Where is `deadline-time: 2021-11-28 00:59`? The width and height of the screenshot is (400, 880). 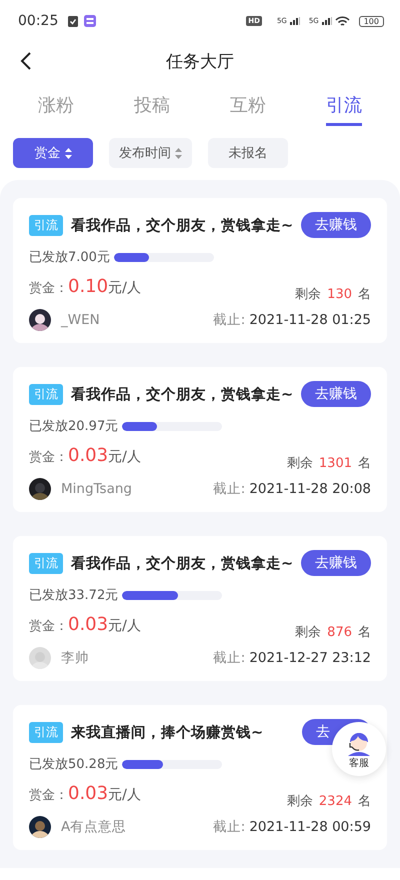
deadline-time: 2021-11-28 00:59 is located at coordinates (310, 827).